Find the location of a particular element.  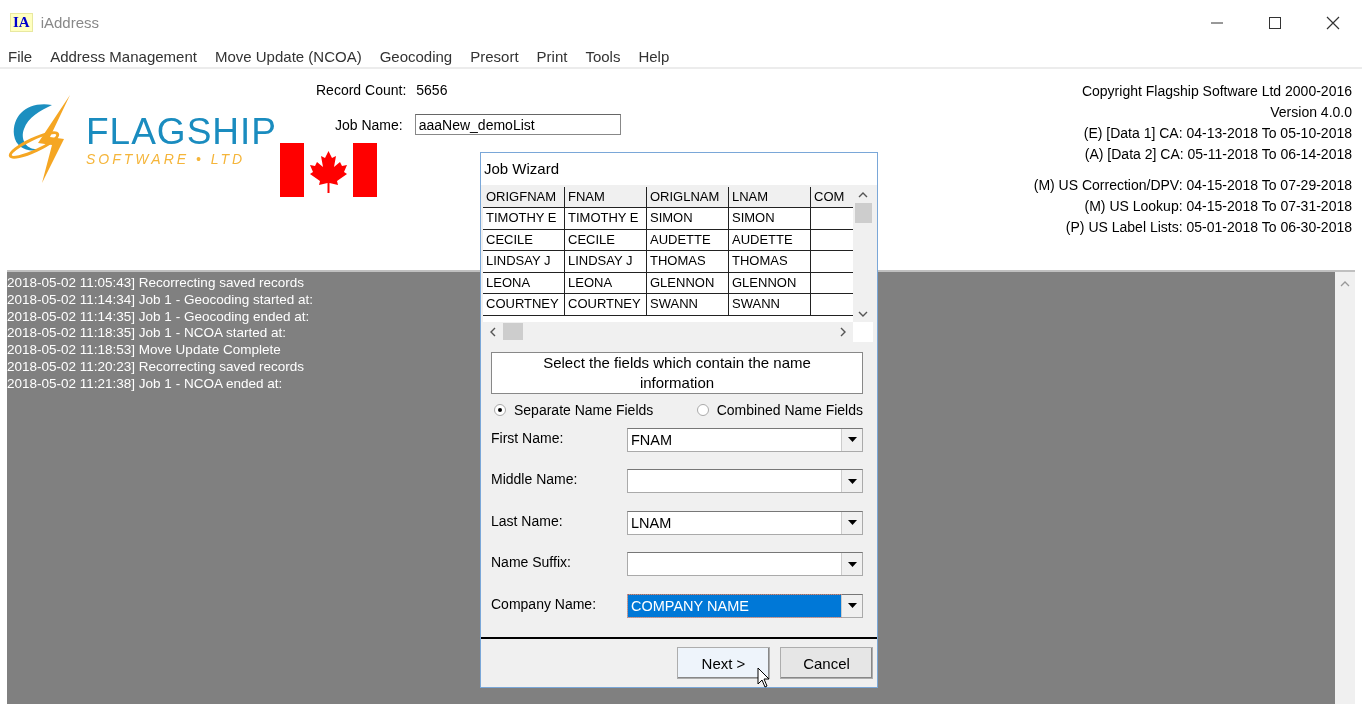

log-line: 2018-05-02 11:14:35] Job 1 - Geocoding ended at: is located at coordinates (158, 317).